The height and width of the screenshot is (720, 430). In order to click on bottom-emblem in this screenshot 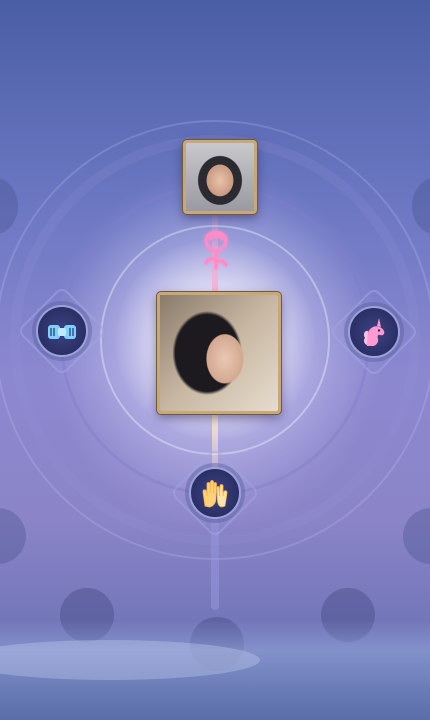, I will do `click(215, 493)`.